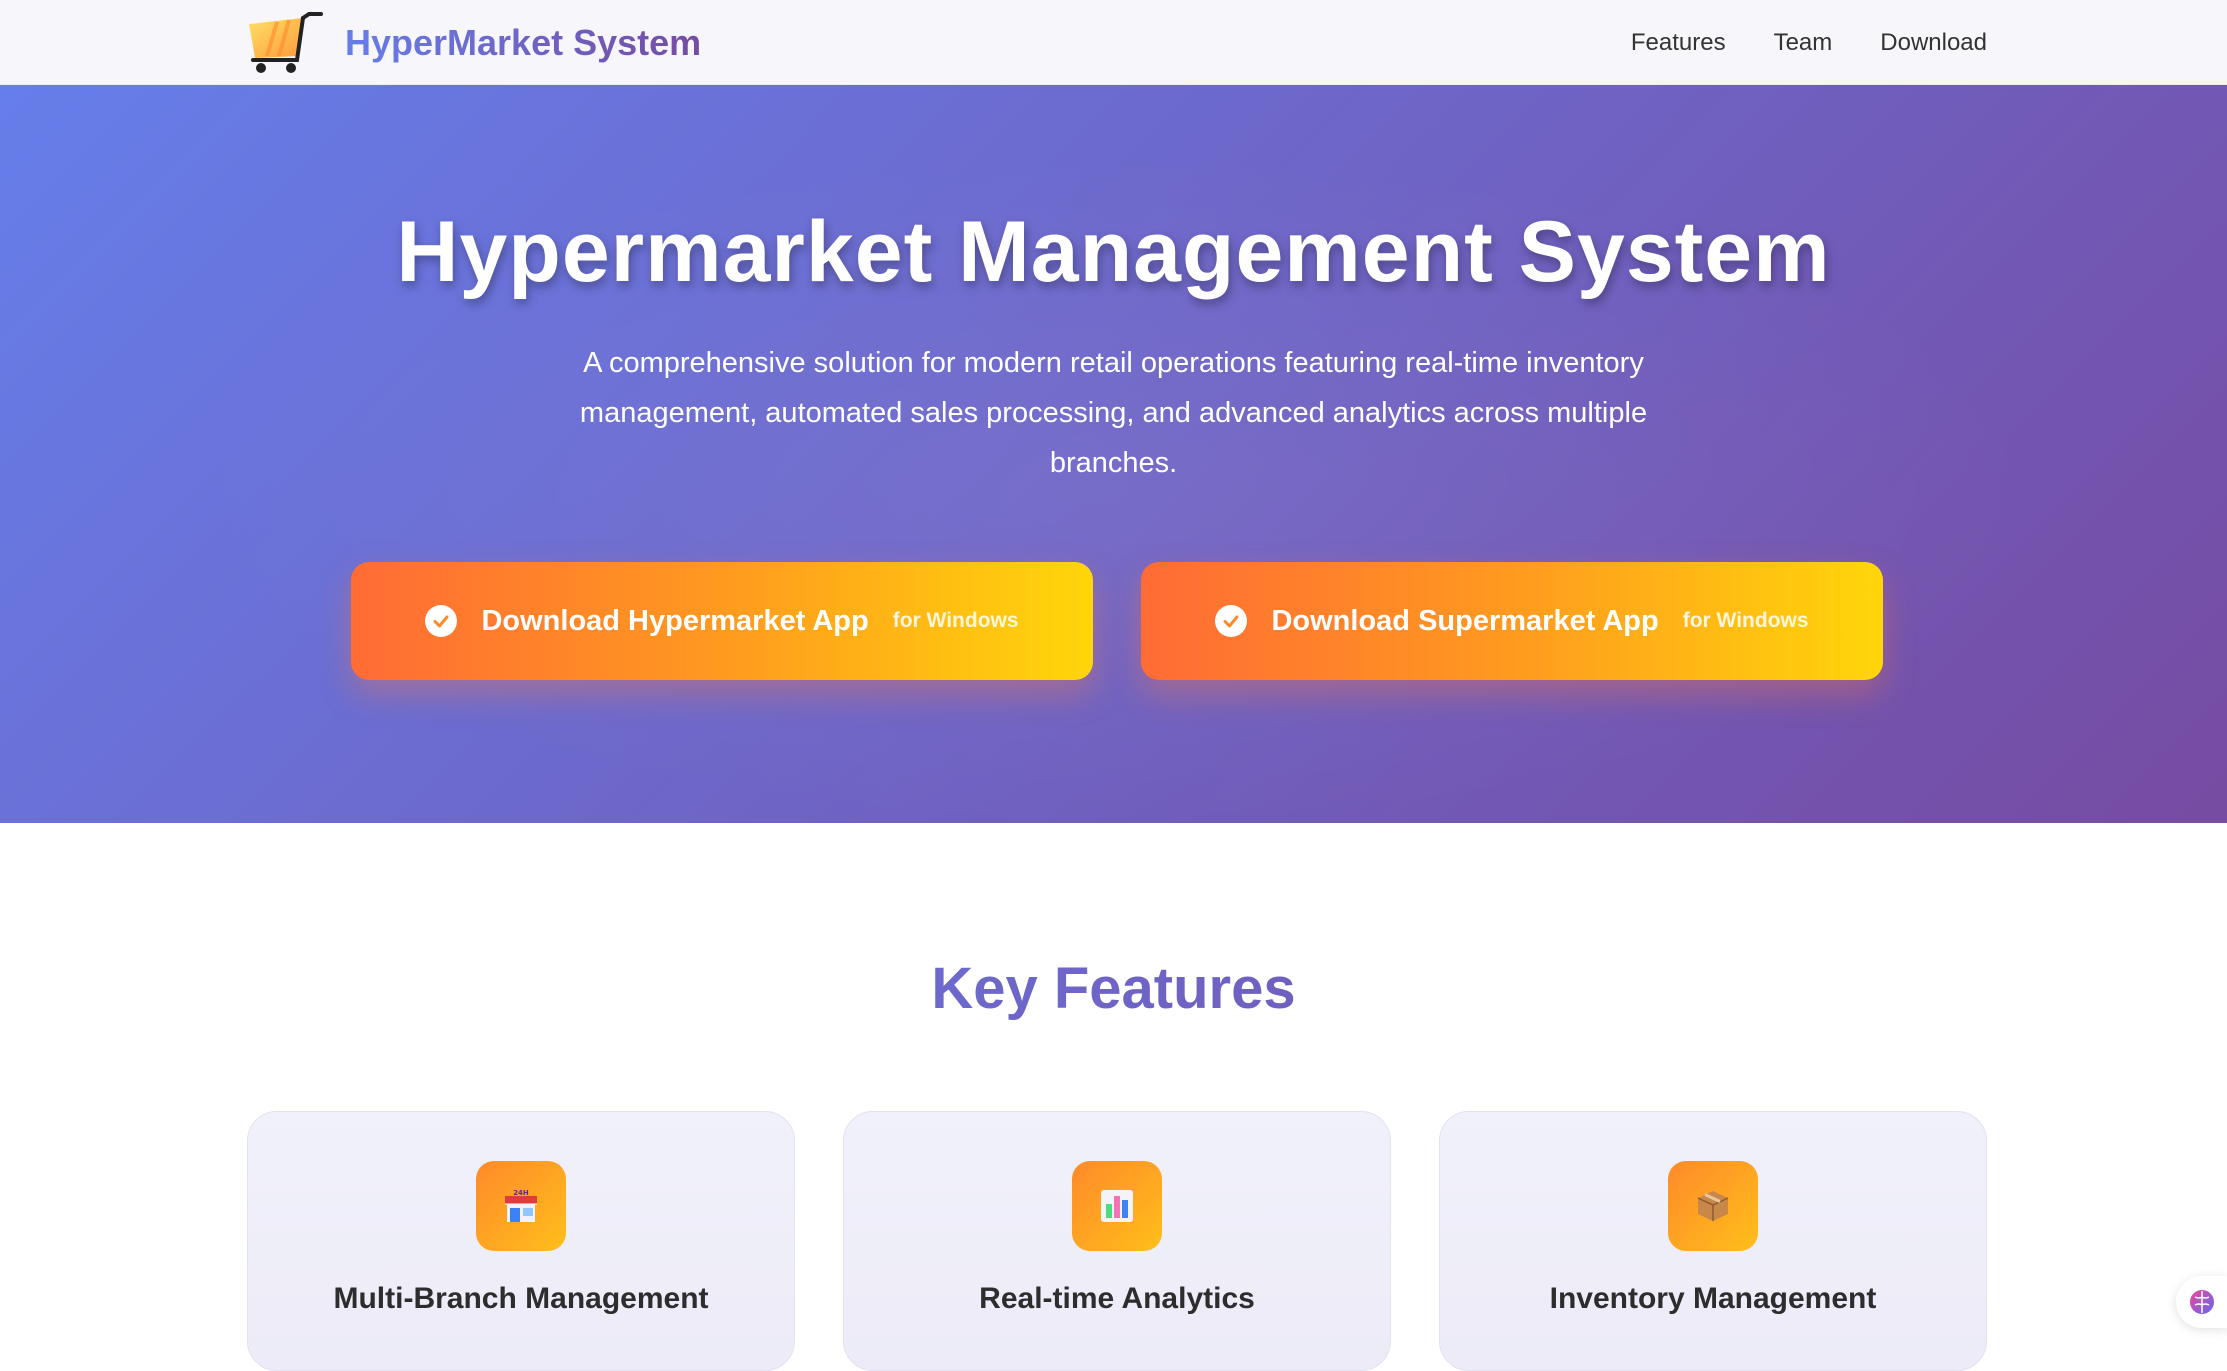 The width and height of the screenshot is (2227, 1371). I want to click on brand: HyperMarket System, so click(473, 42).